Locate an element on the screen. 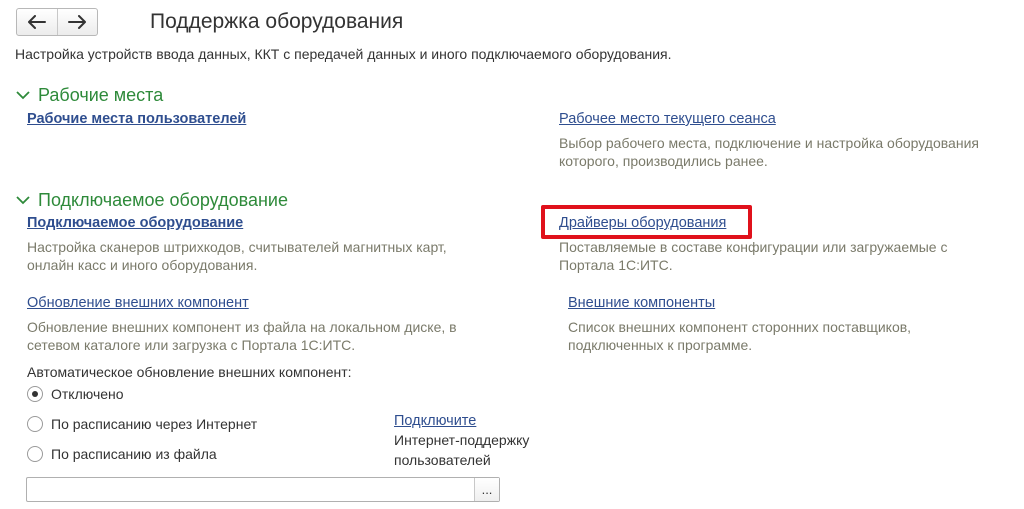 This screenshot has width=1024, height=509. radio-label: Отключено is located at coordinates (87, 394).